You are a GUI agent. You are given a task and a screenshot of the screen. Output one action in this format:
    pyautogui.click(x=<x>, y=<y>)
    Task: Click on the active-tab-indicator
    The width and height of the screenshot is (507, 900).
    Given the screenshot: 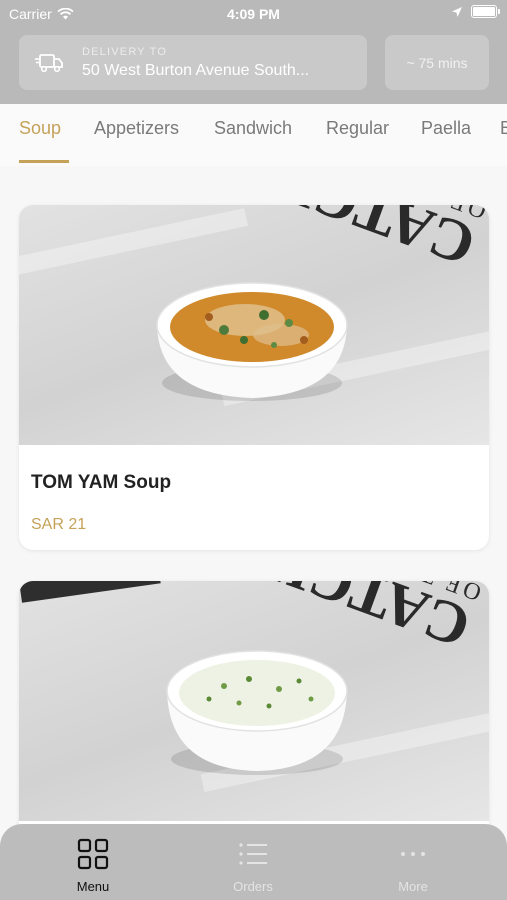 What is the action you would take?
    pyautogui.click(x=44, y=161)
    